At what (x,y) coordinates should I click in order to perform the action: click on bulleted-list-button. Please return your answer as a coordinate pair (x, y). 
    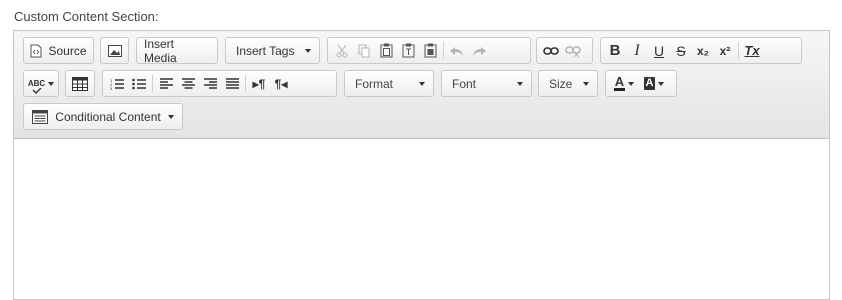
    Looking at the image, I should click on (139, 83).